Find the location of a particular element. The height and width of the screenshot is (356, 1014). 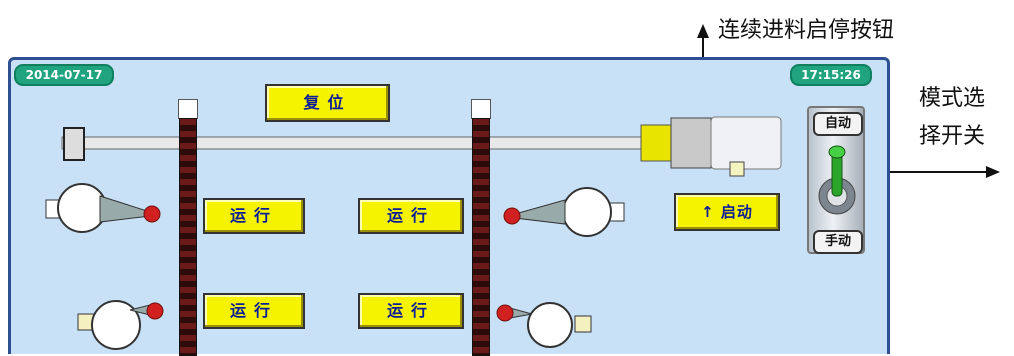

mode-switch: 自动 手动 is located at coordinates (836, 180).